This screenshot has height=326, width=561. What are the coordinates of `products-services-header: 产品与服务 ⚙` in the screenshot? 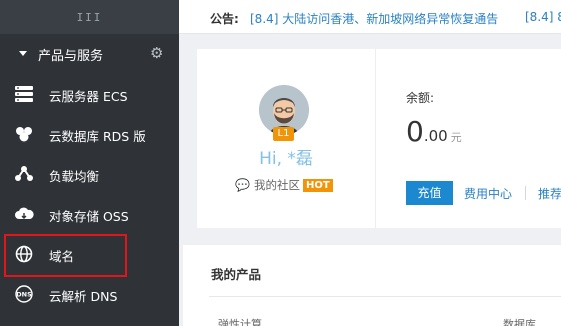 It's located at (89, 54).